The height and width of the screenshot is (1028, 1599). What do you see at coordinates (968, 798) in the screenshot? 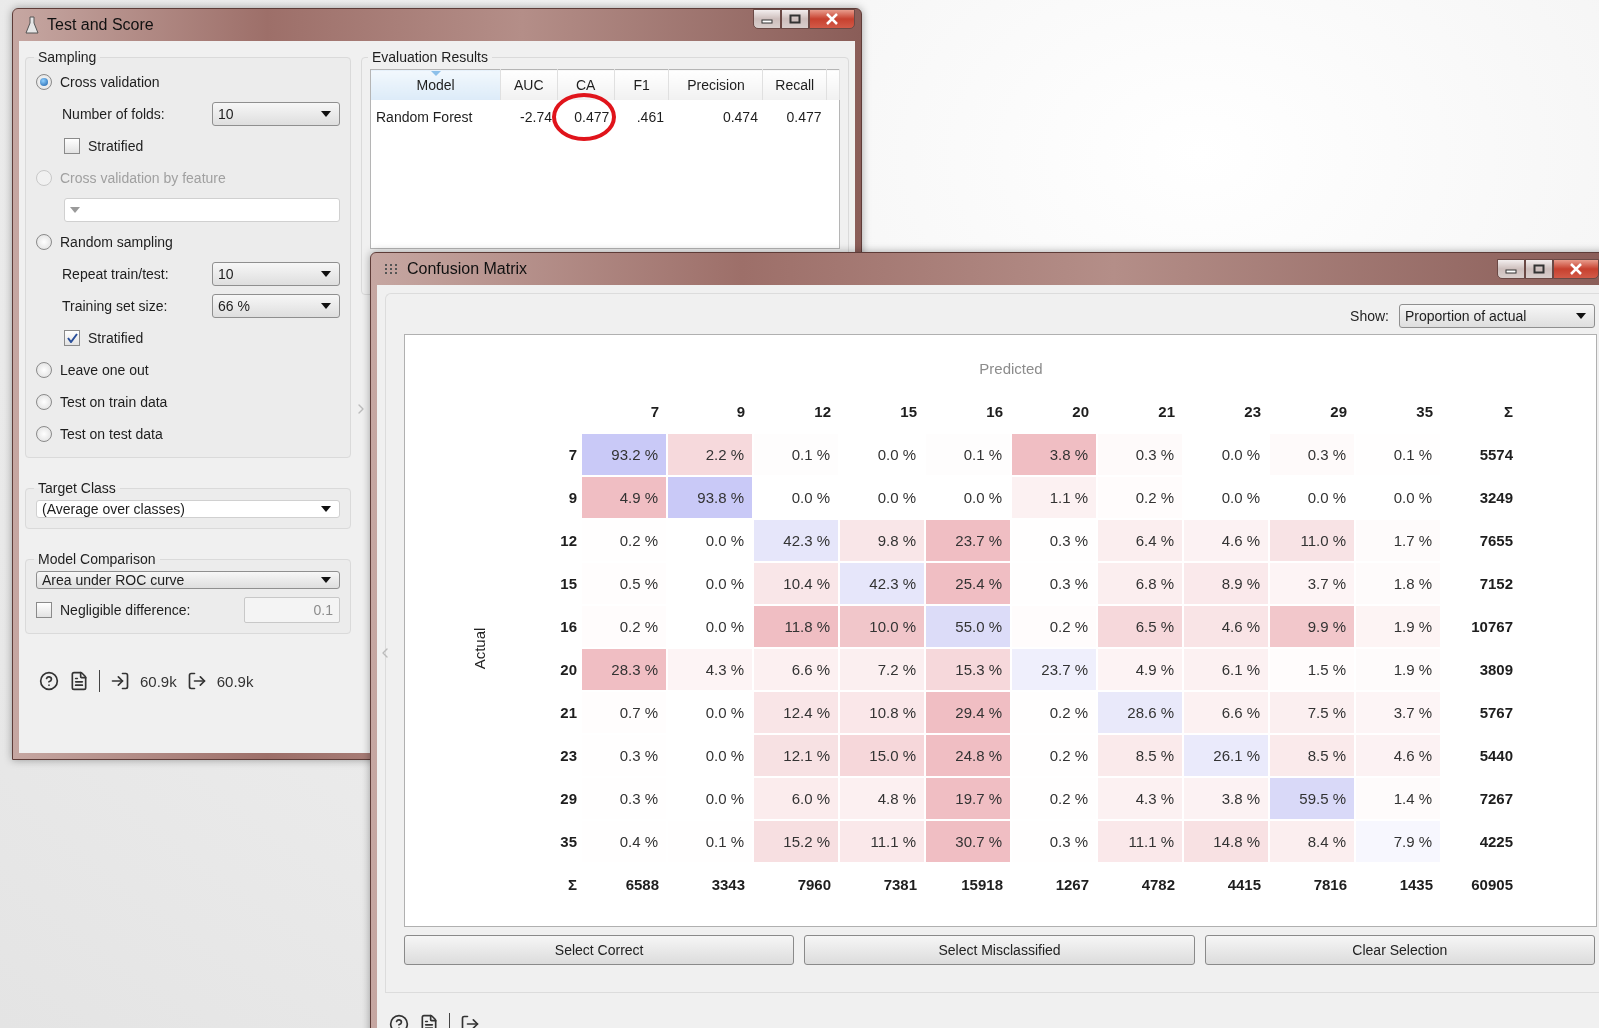
I see `matrix-cell: 19.7 %` at bounding box center [968, 798].